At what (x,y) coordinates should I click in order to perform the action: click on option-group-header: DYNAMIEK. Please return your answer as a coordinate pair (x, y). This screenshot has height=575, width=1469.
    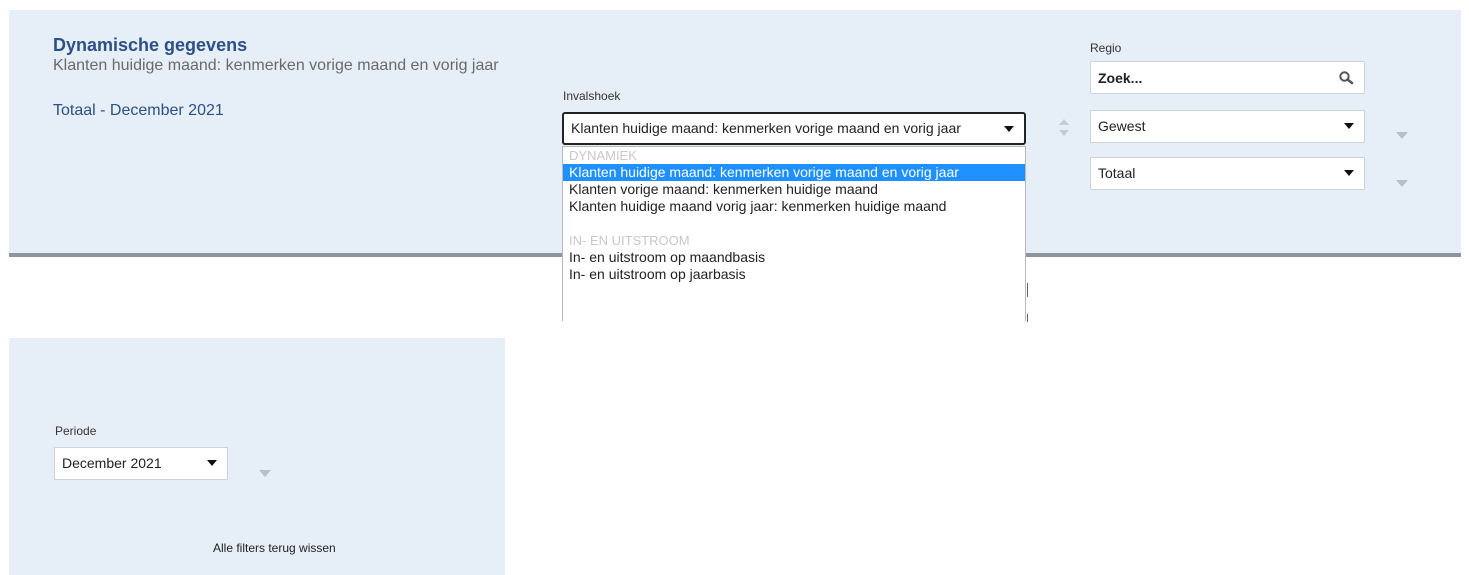
    Looking at the image, I should click on (603, 155).